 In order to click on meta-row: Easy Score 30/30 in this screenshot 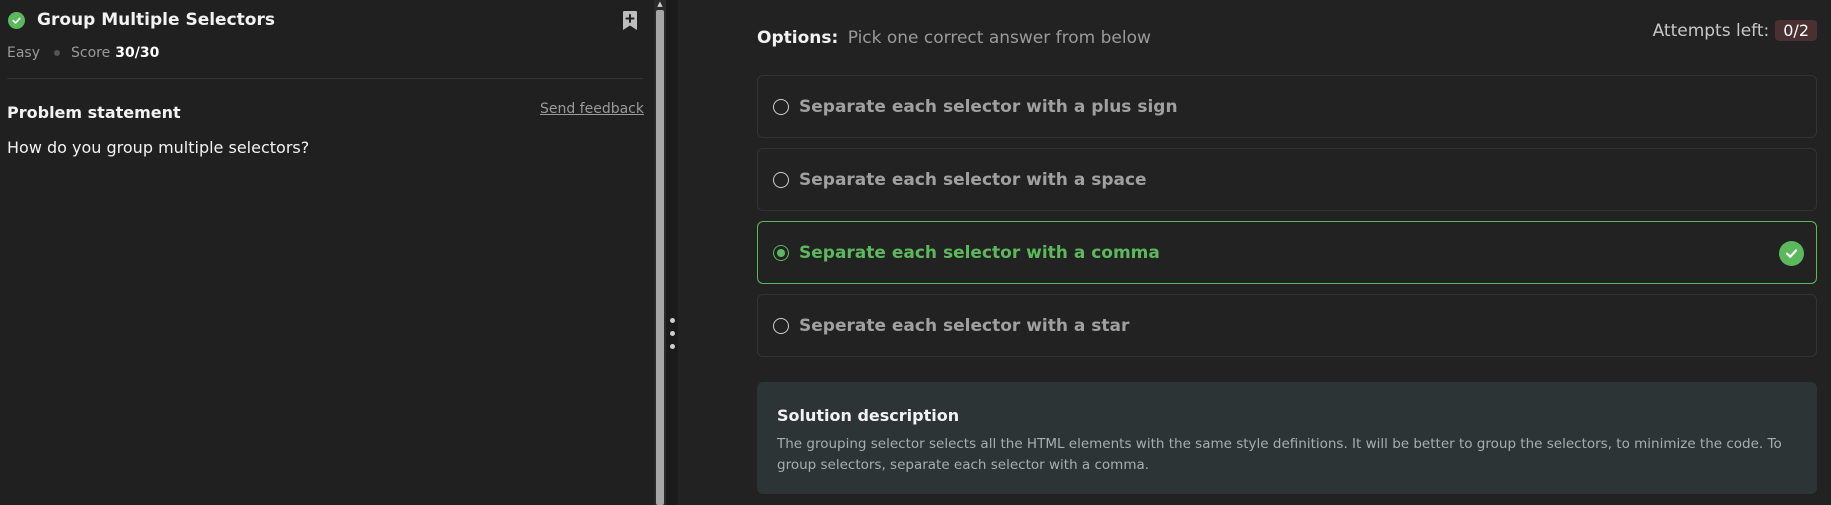, I will do `click(83, 53)`.